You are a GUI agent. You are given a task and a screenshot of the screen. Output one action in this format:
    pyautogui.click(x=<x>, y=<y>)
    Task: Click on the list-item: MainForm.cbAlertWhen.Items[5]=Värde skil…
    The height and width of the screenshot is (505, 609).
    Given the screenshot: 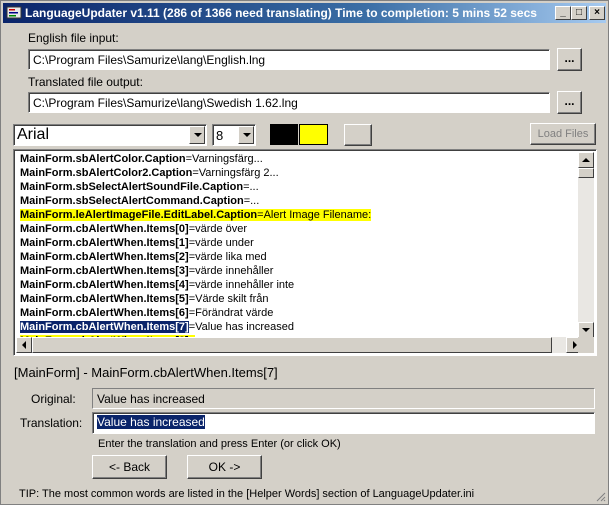 What is the action you would take?
    pyautogui.click(x=299, y=299)
    